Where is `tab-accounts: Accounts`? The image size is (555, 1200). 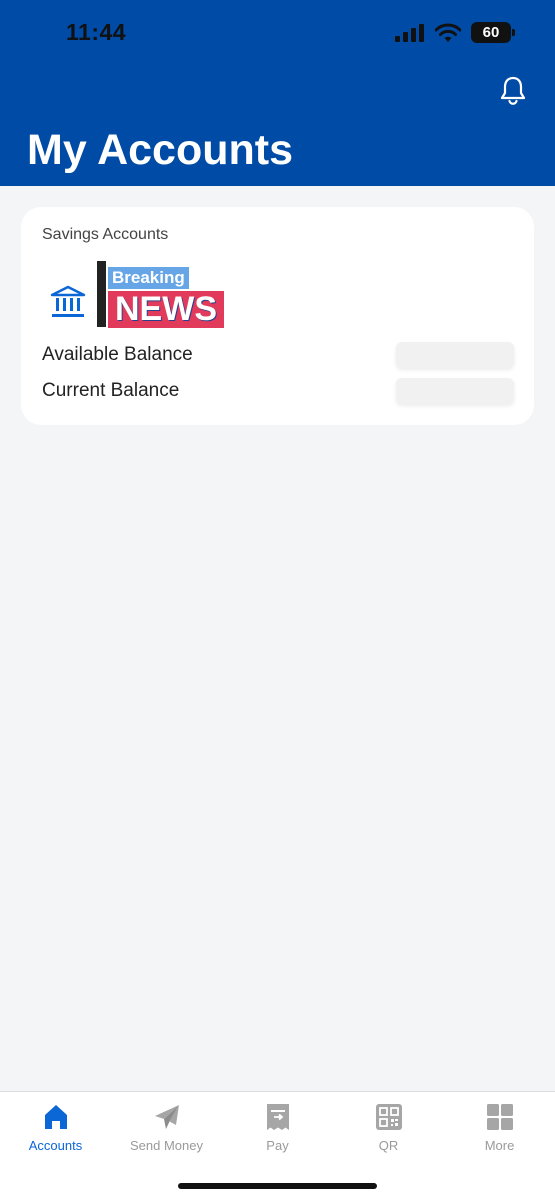
tab-accounts: Accounts is located at coordinates (55, 1127).